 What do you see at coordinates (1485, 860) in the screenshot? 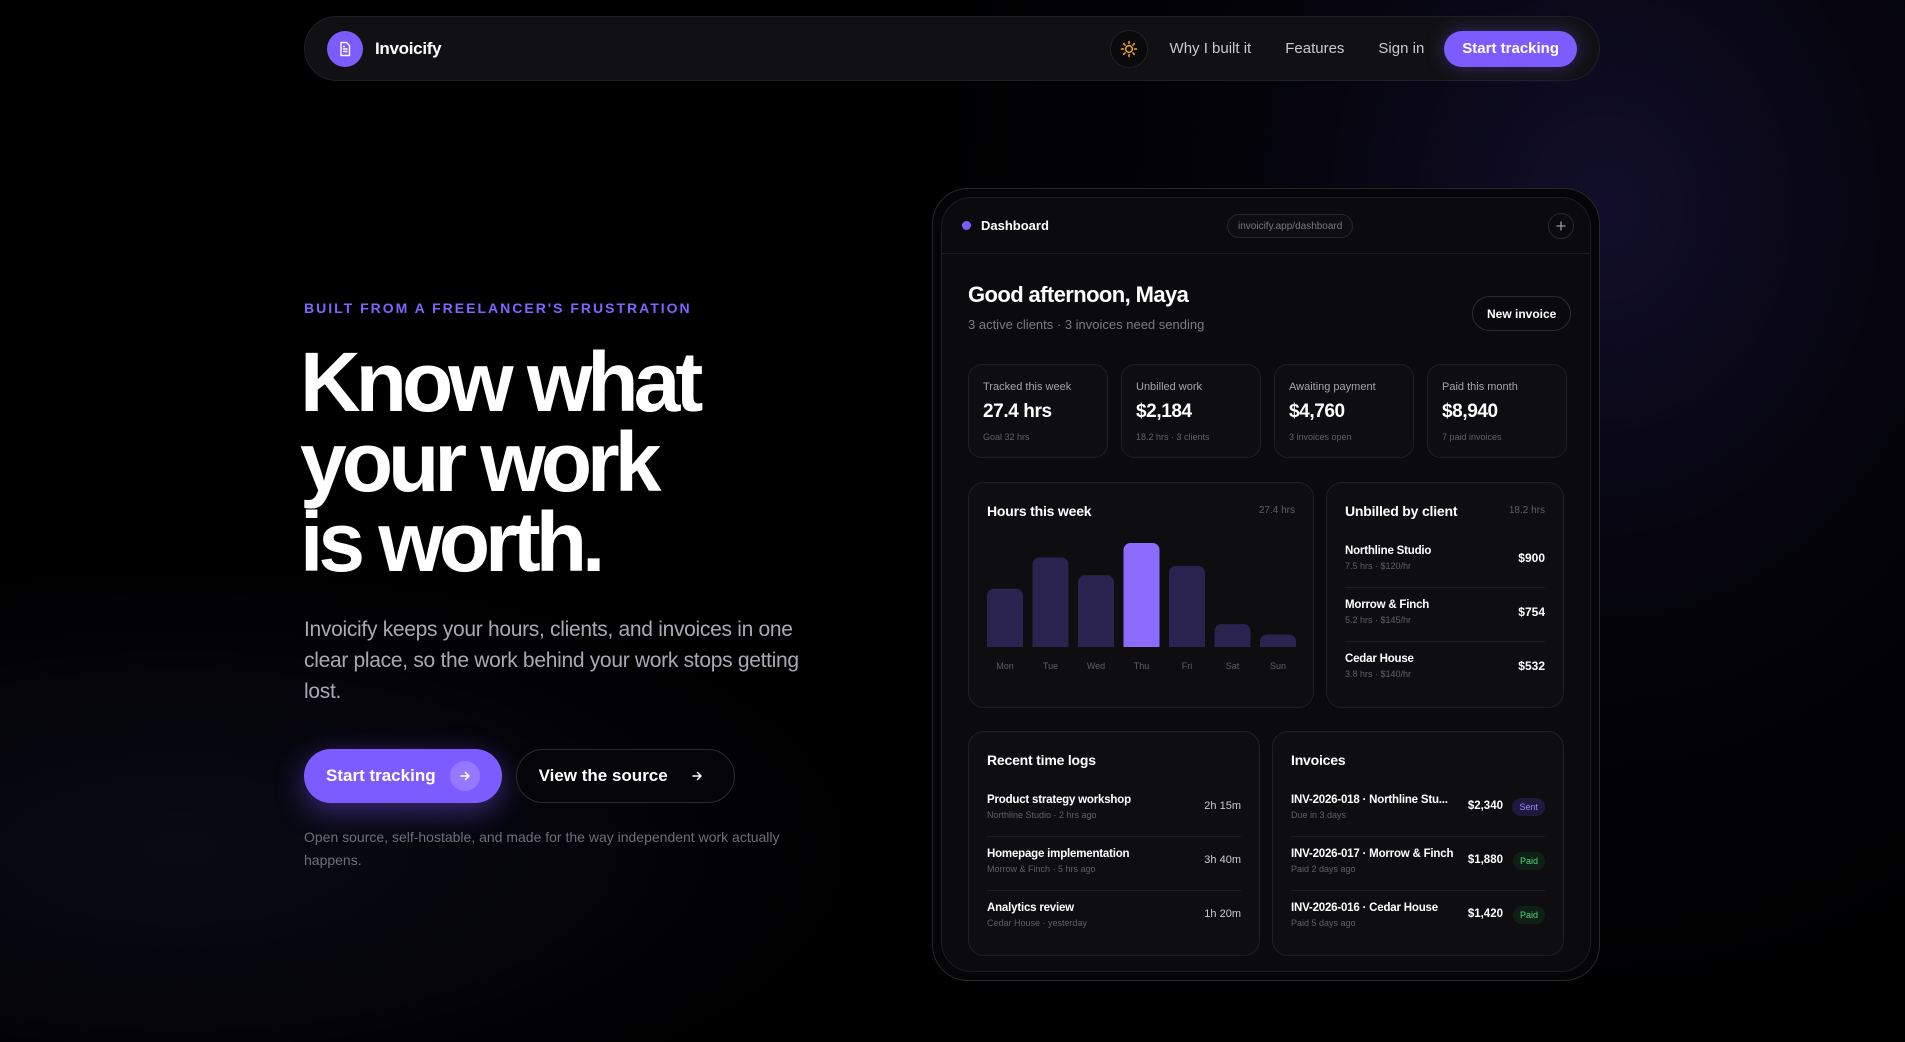
I see `invoice-amount: $1,880` at bounding box center [1485, 860].